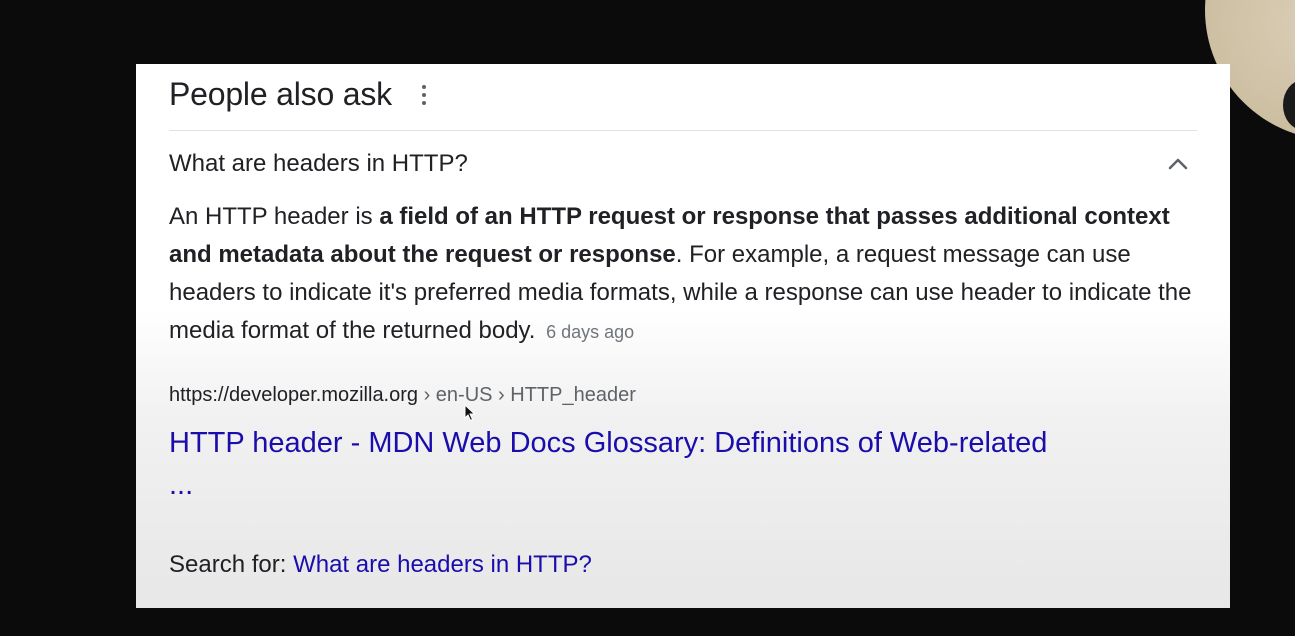  Describe the element at coordinates (470, 413) in the screenshot. I see `mouse-cursor-icon` at that location.